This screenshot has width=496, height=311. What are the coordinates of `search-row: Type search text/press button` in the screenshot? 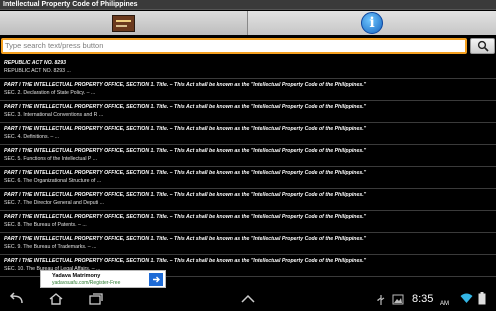 It's located at (248, 46).